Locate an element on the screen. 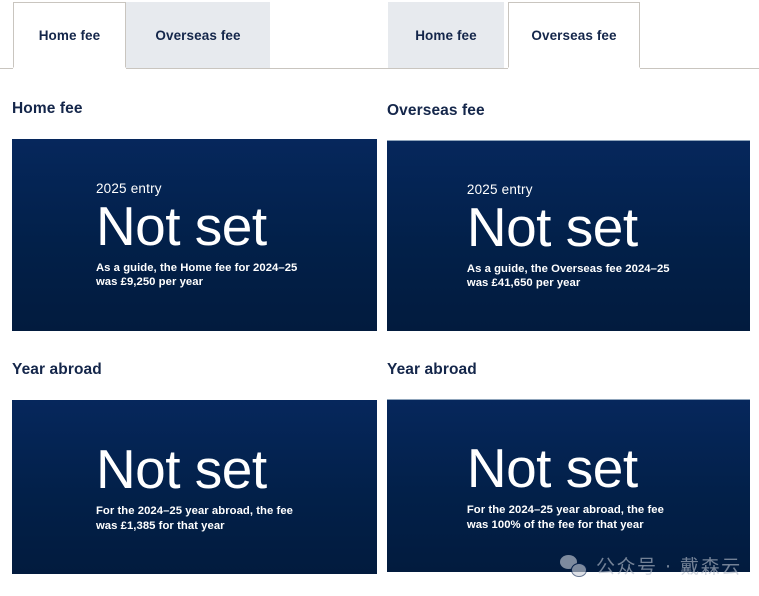 This screenshot has height=596, width=759. tab-left-overseas-fee: Overseas fee is located at coordinates (198, 35).